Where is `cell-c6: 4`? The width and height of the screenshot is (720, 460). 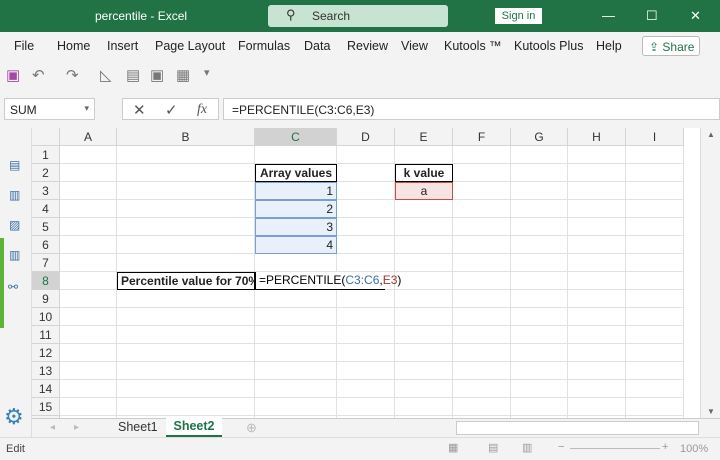
cell-c6: 4 is located at coordinates (296, 245).